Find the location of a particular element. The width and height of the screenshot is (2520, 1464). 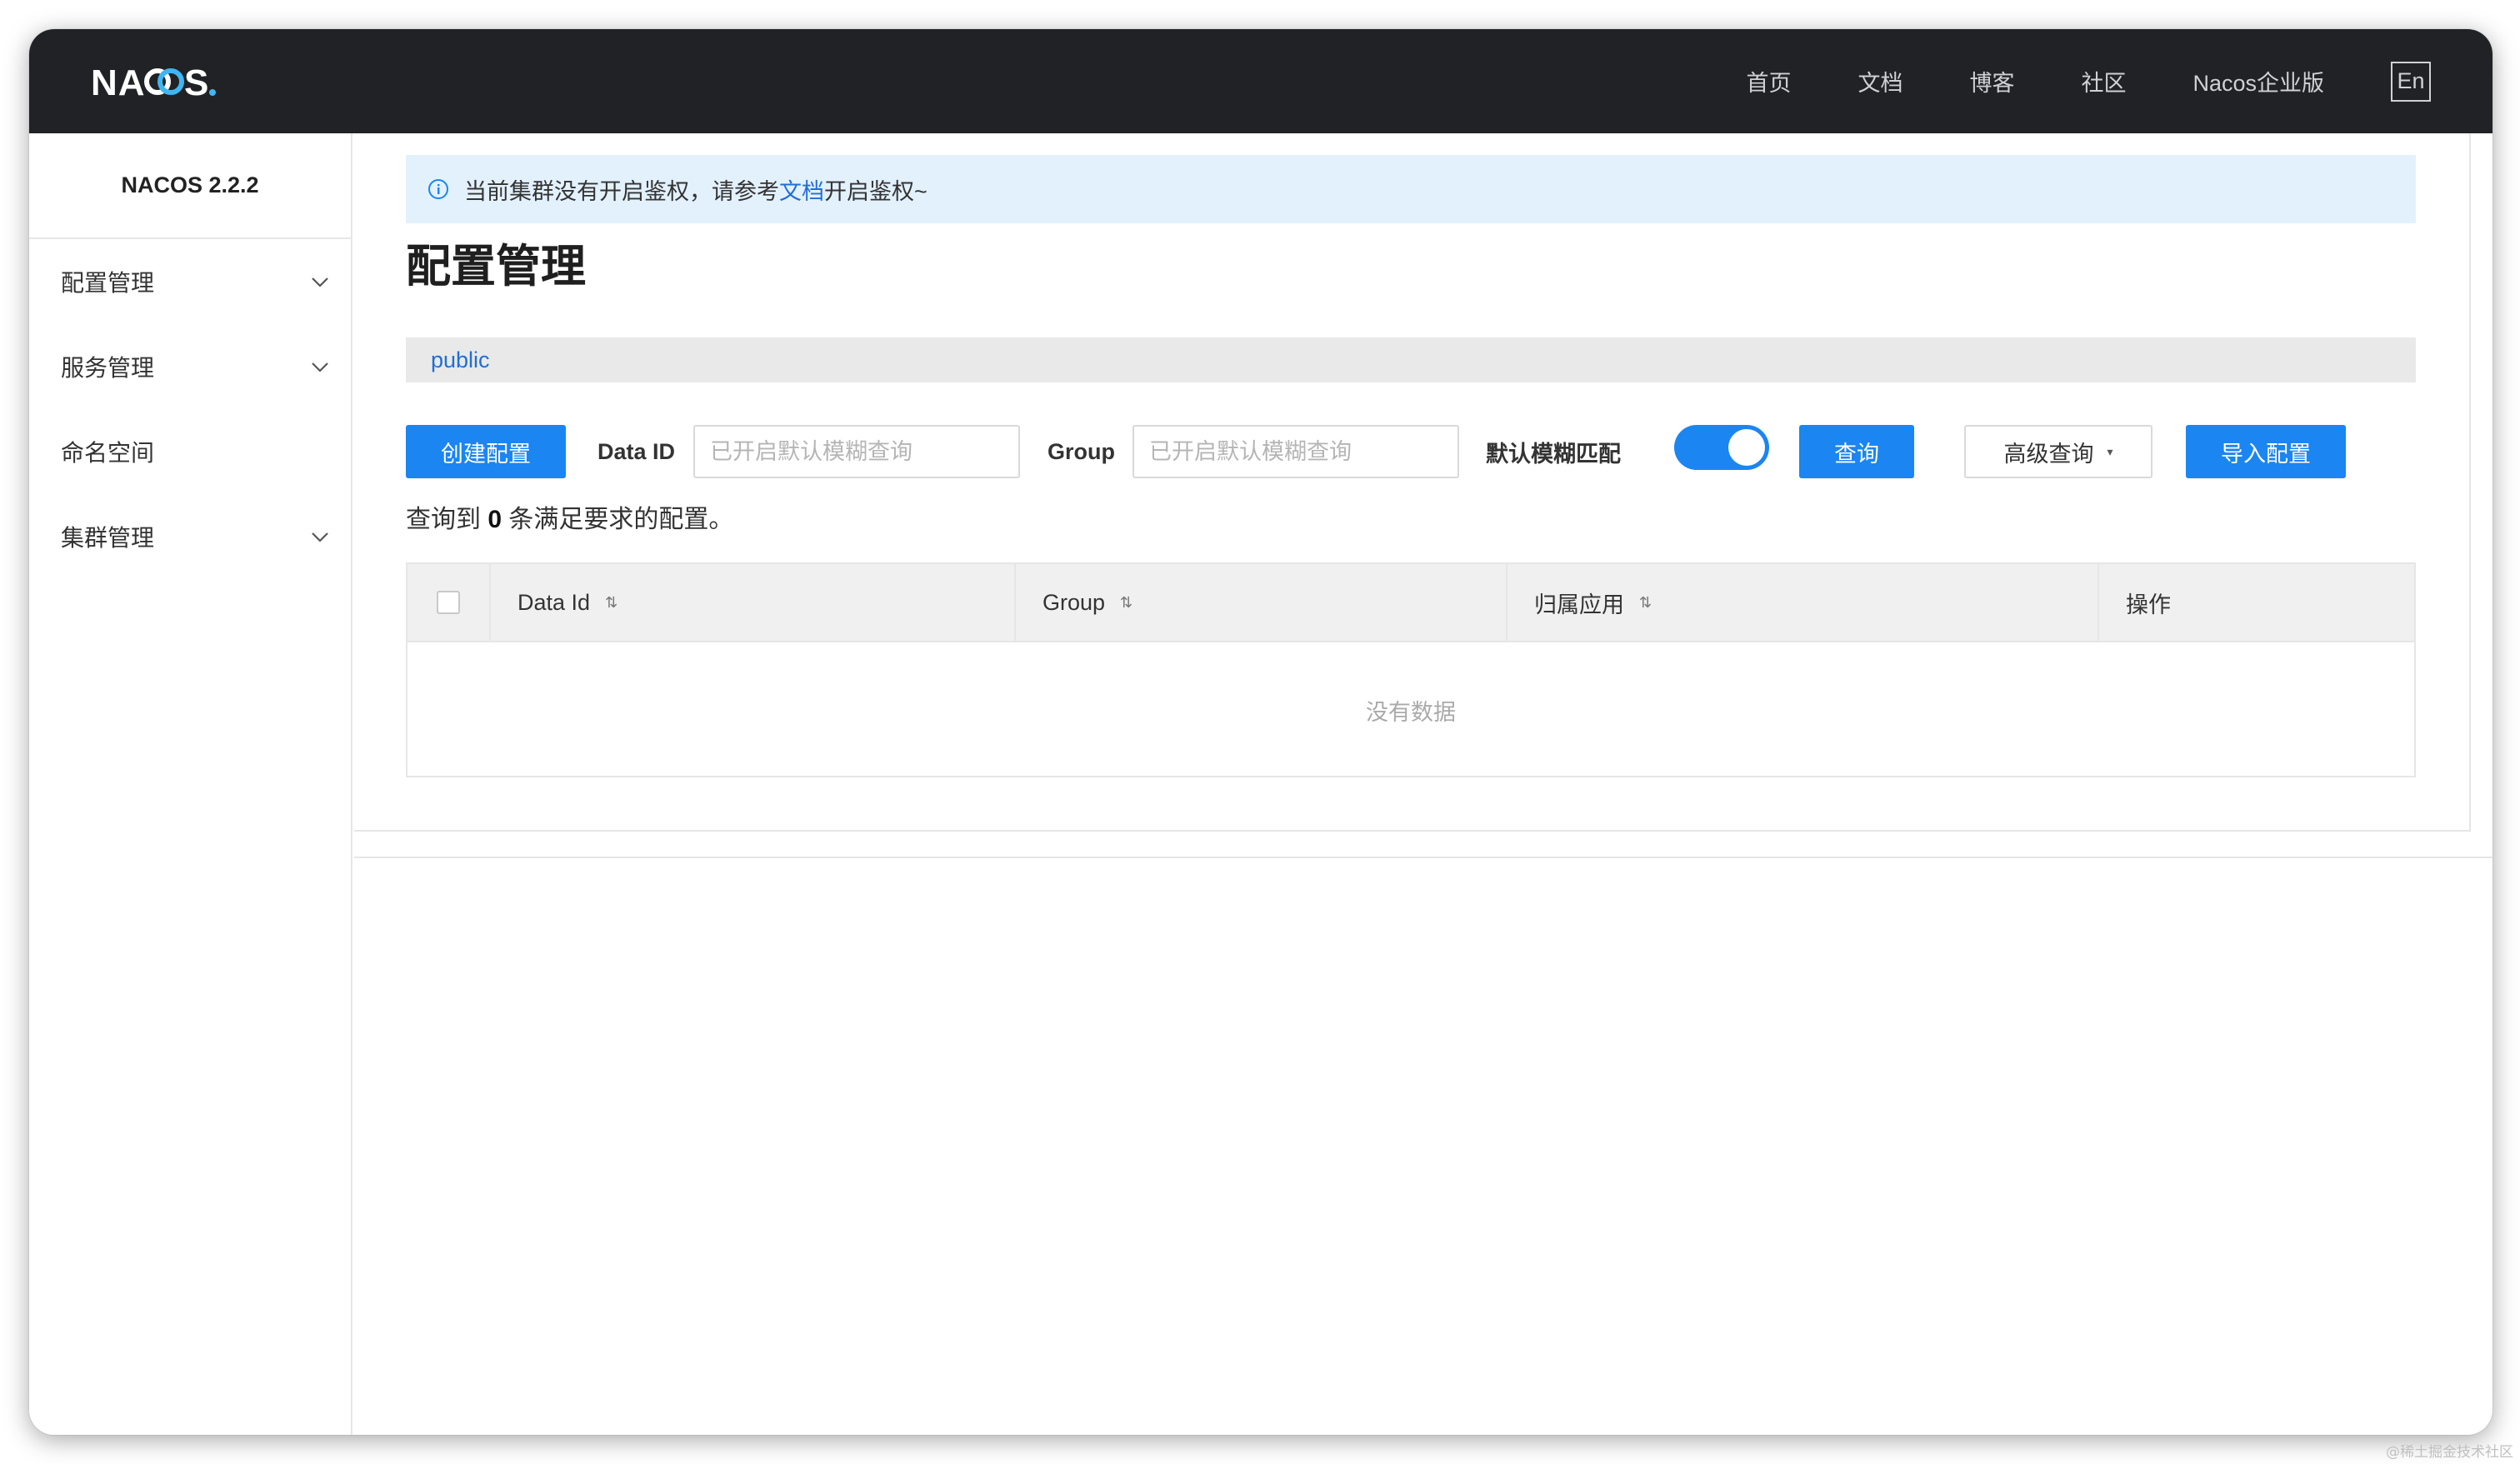

nav-enterprise: Nacos企业版 is located at coordinates (2258, 81).